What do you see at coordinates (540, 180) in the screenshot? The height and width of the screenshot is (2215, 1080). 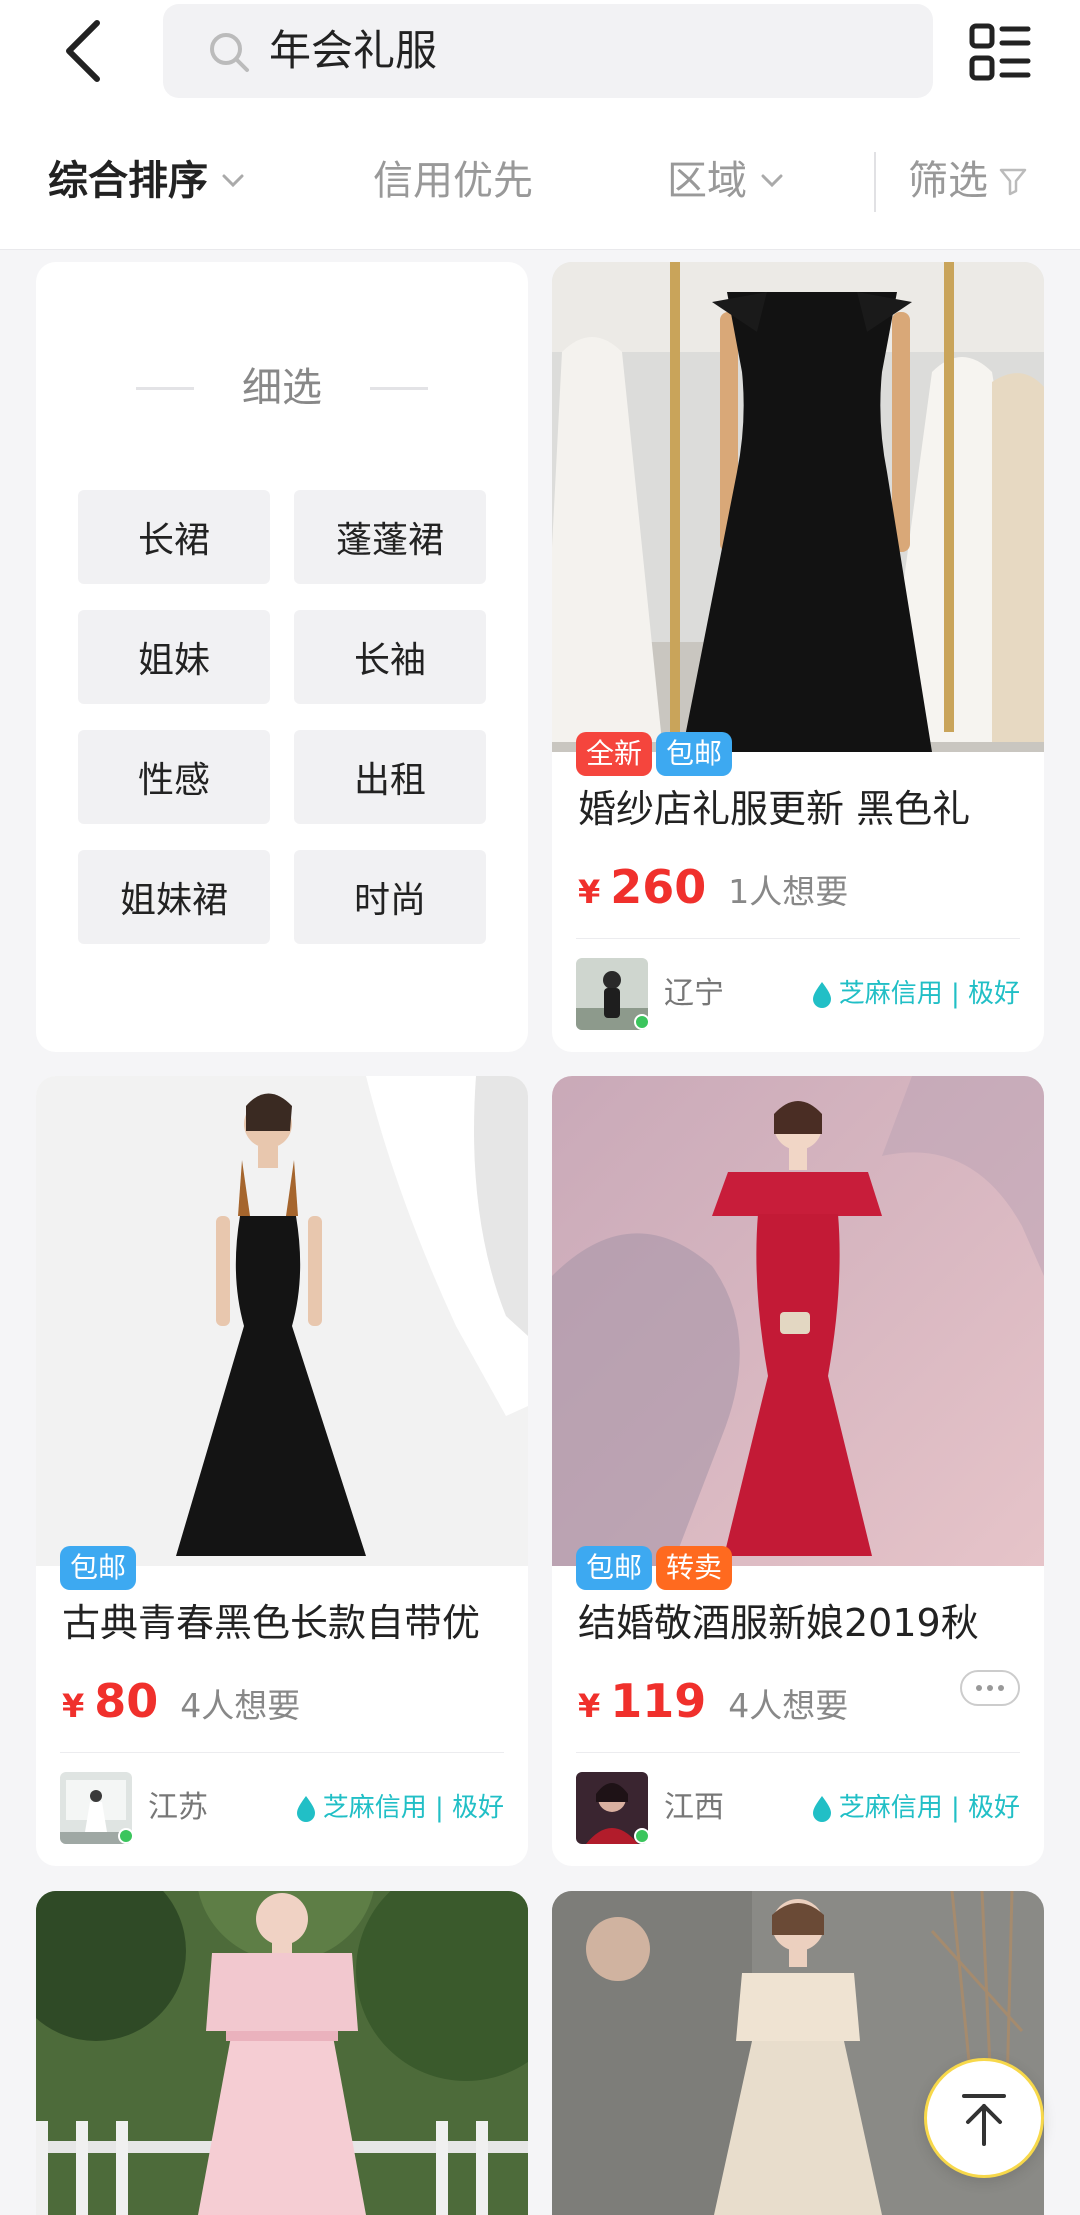 I see `sort-bar: 综合排序 信用优先 区域 筛选` at bounding box center [540, 180].